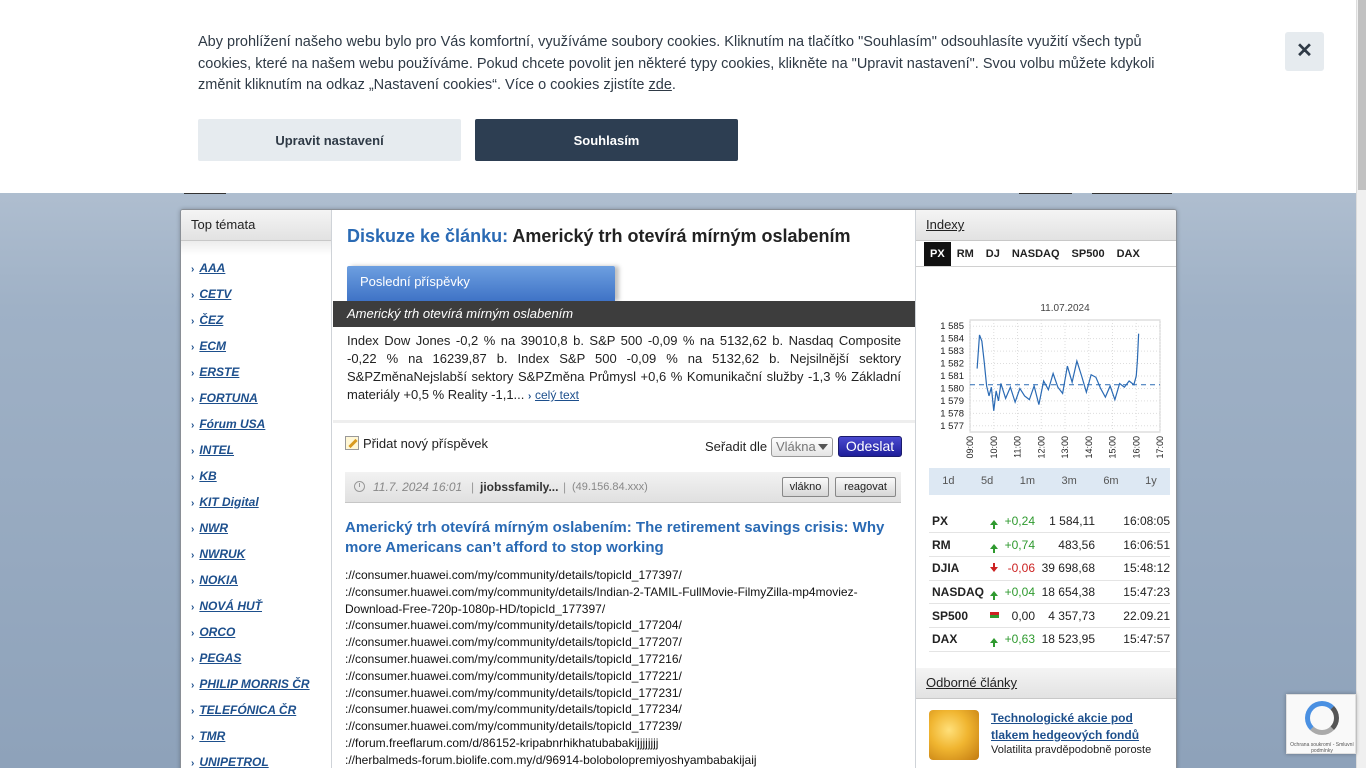 The image size is (1366, 768). Describe the element at coordinates (247, 710) in the screenshot. I see `topic-link: TELEFÓNICA ČR` at that location.